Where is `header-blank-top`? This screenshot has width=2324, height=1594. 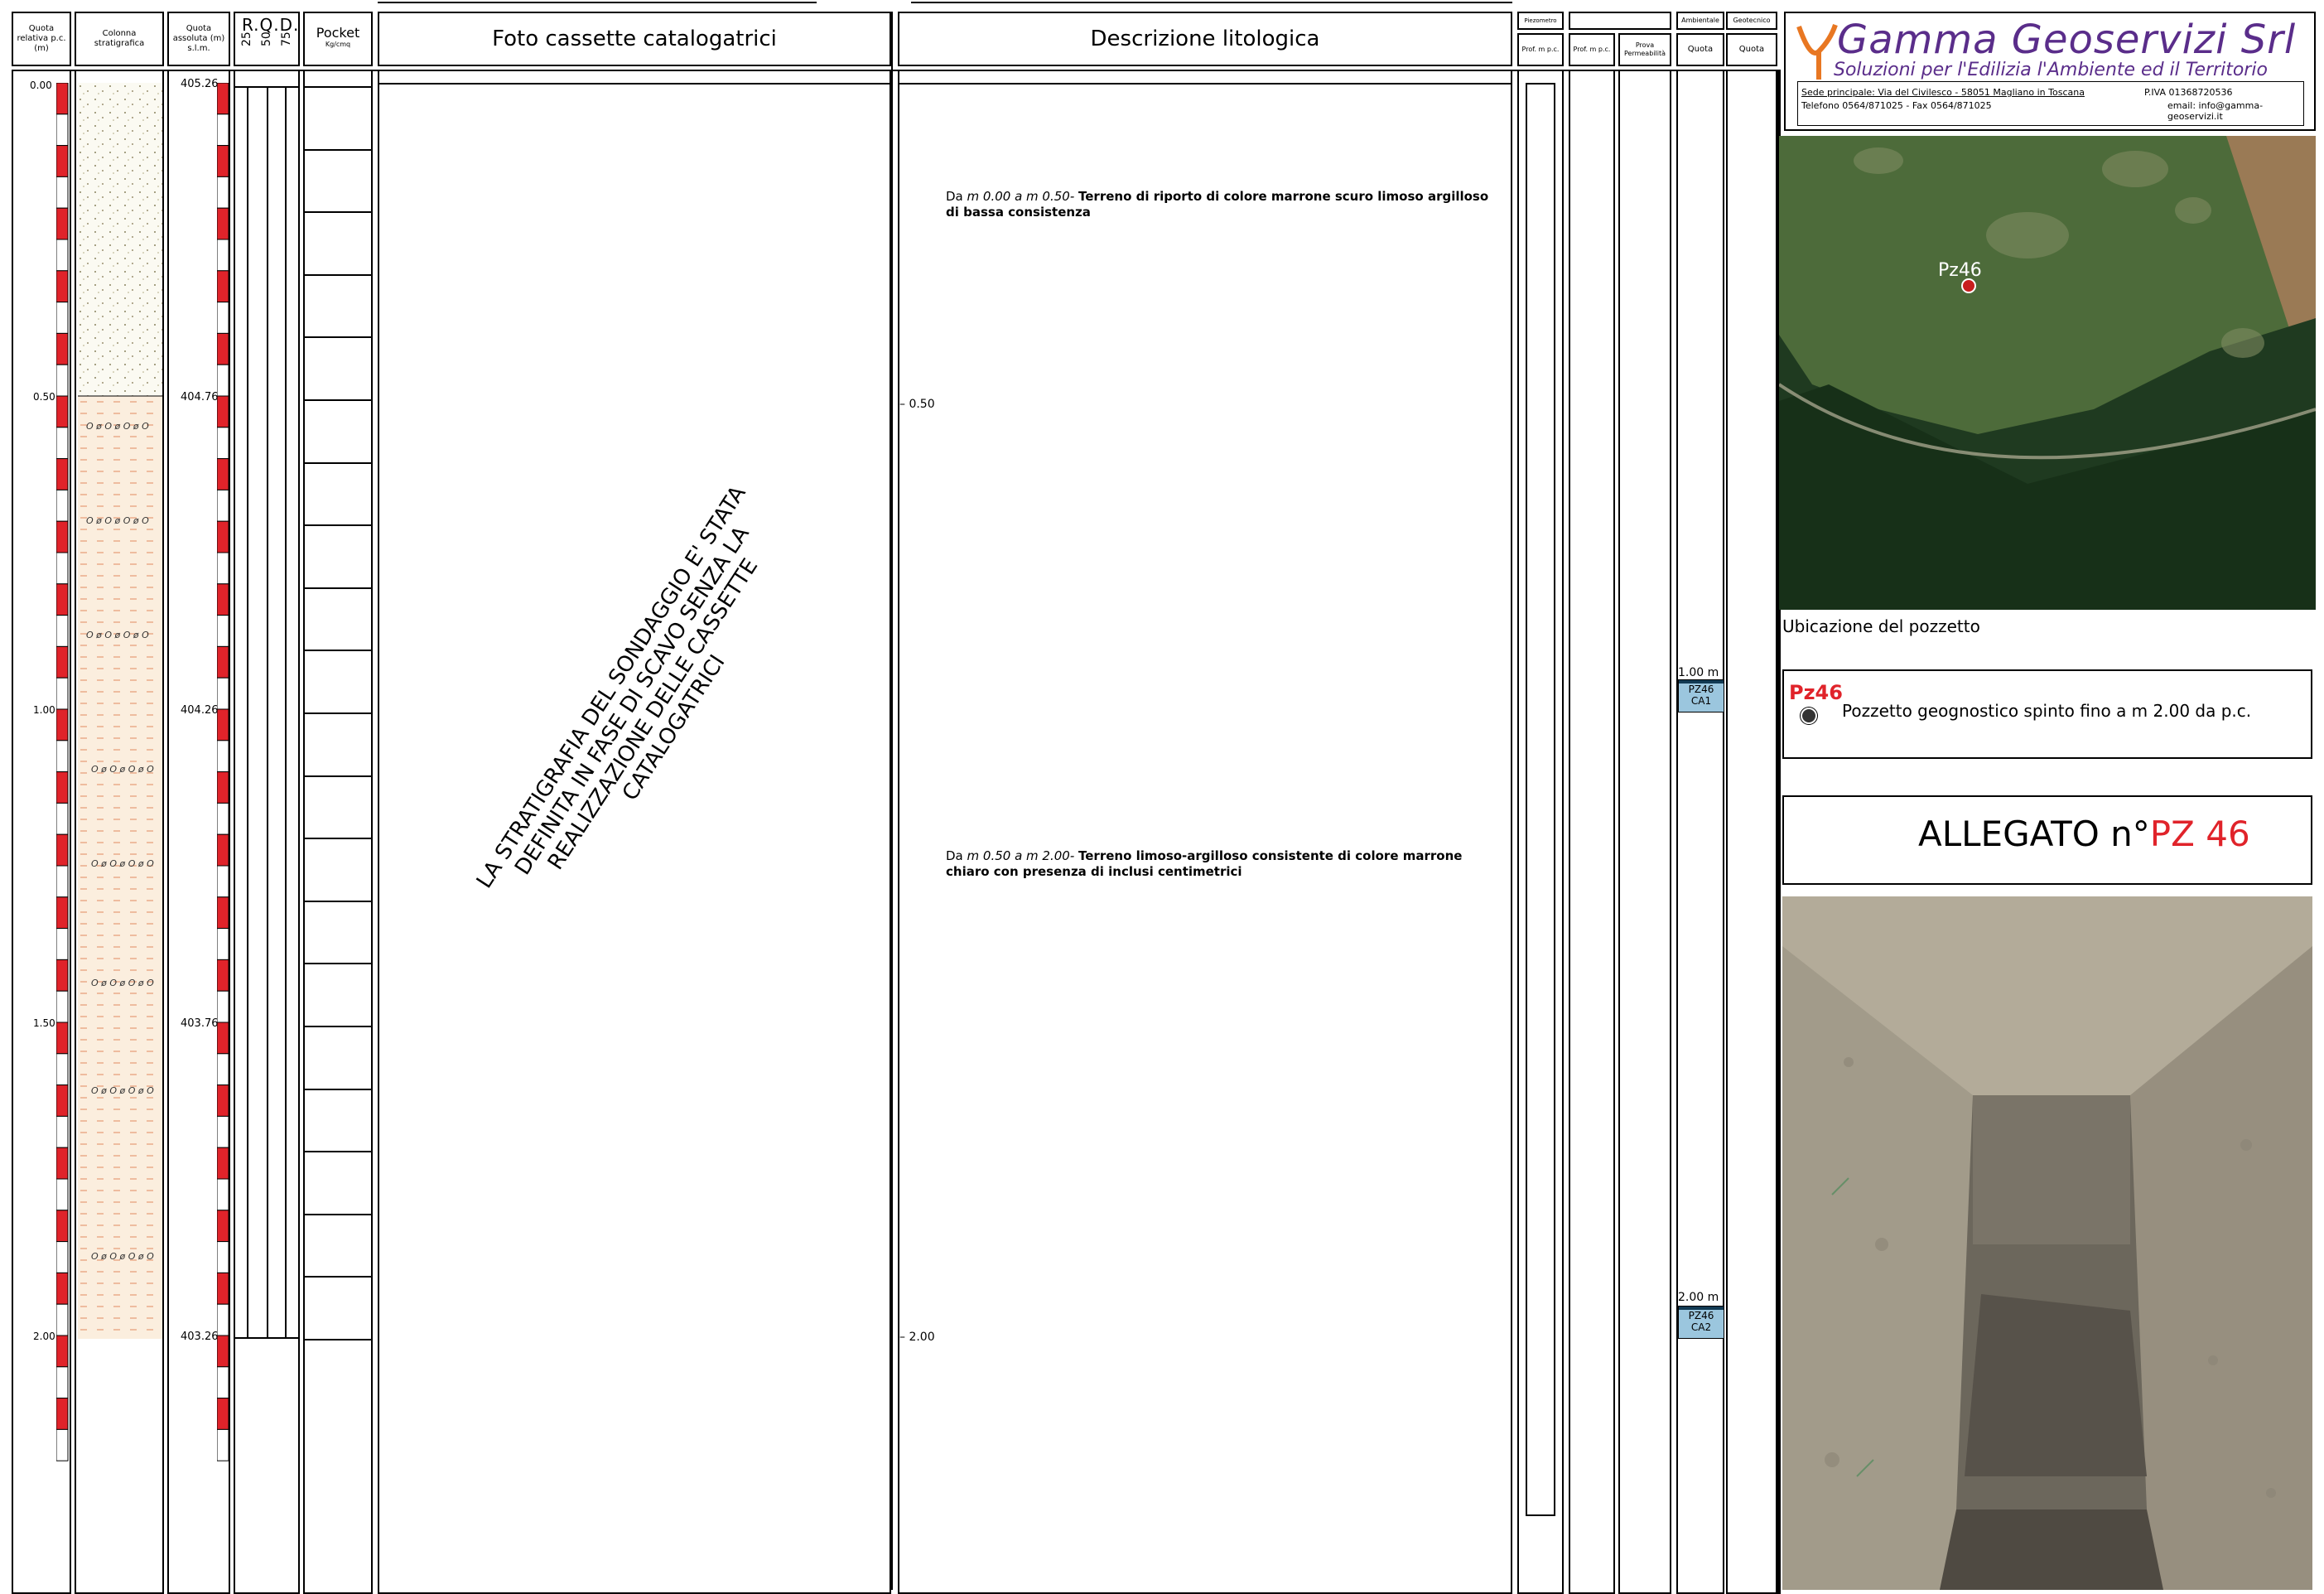 header-blank-top is located at coordinates (1620, 21).